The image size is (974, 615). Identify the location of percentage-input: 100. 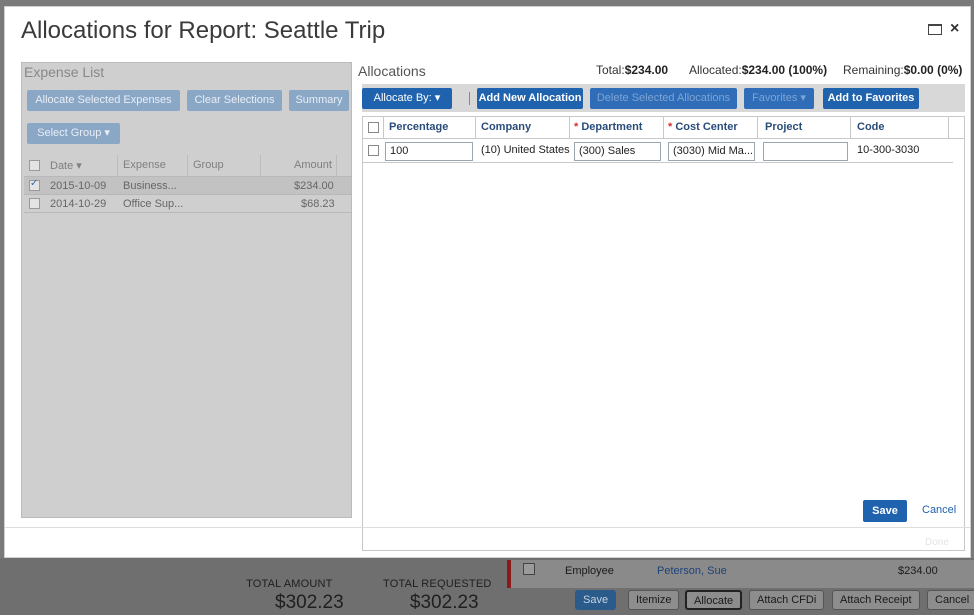
(429, 151).